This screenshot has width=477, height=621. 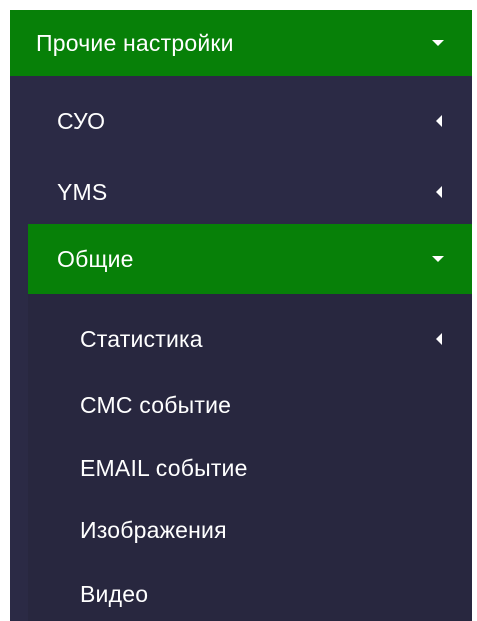 I want to click on menu-item-yms: YMS, so click(x=241, y=192).